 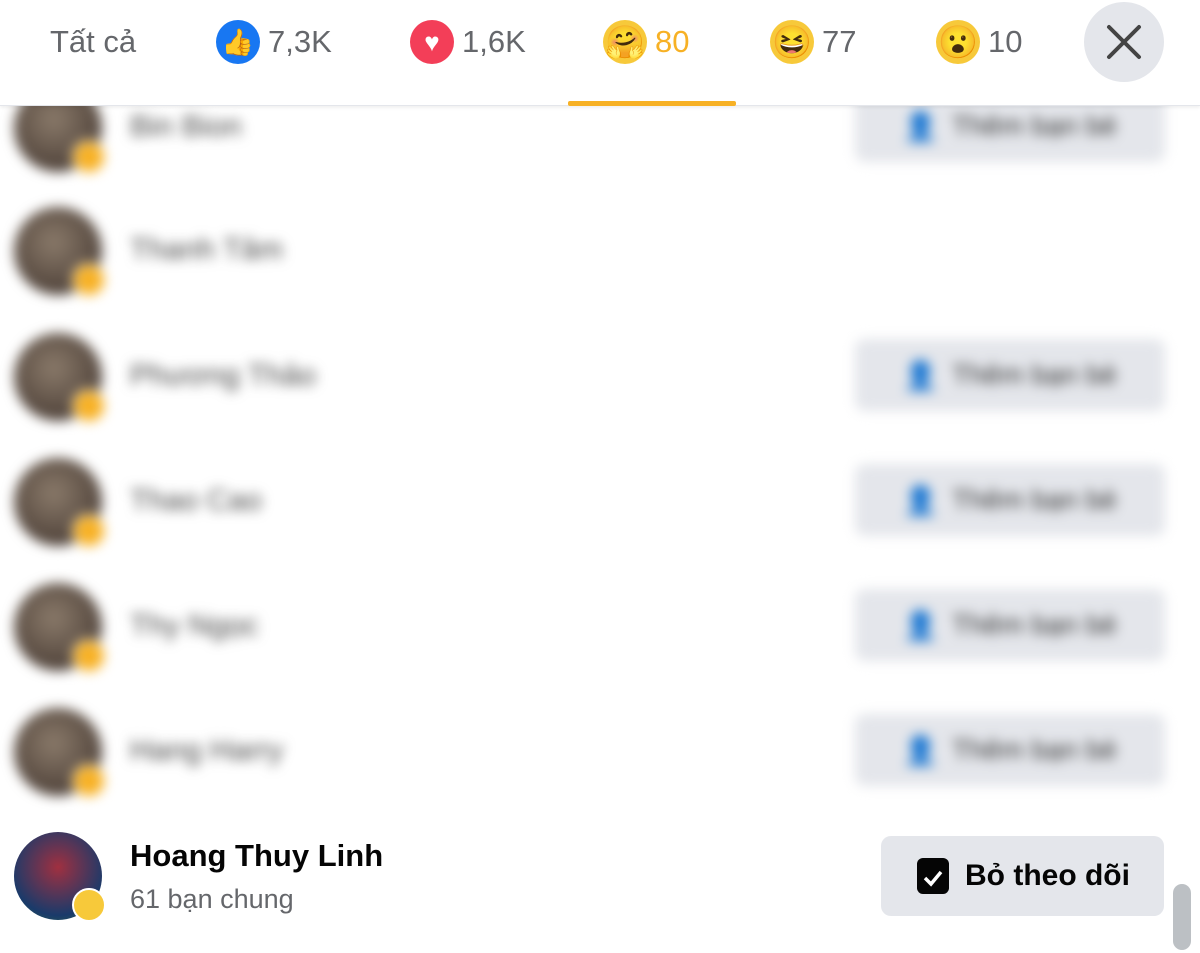 I want to click on reaction-tabs: Tất cả 👍 7,3K ♥ 1,6K 🤗 80 😆 77 😮 10, so click(x=600, y=53).